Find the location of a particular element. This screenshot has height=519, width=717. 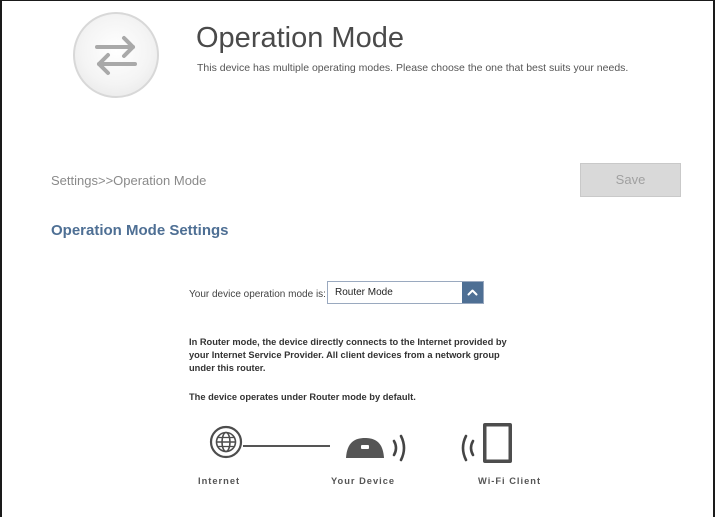

your-device-label: Your Device is located at coordinates (363, 481).